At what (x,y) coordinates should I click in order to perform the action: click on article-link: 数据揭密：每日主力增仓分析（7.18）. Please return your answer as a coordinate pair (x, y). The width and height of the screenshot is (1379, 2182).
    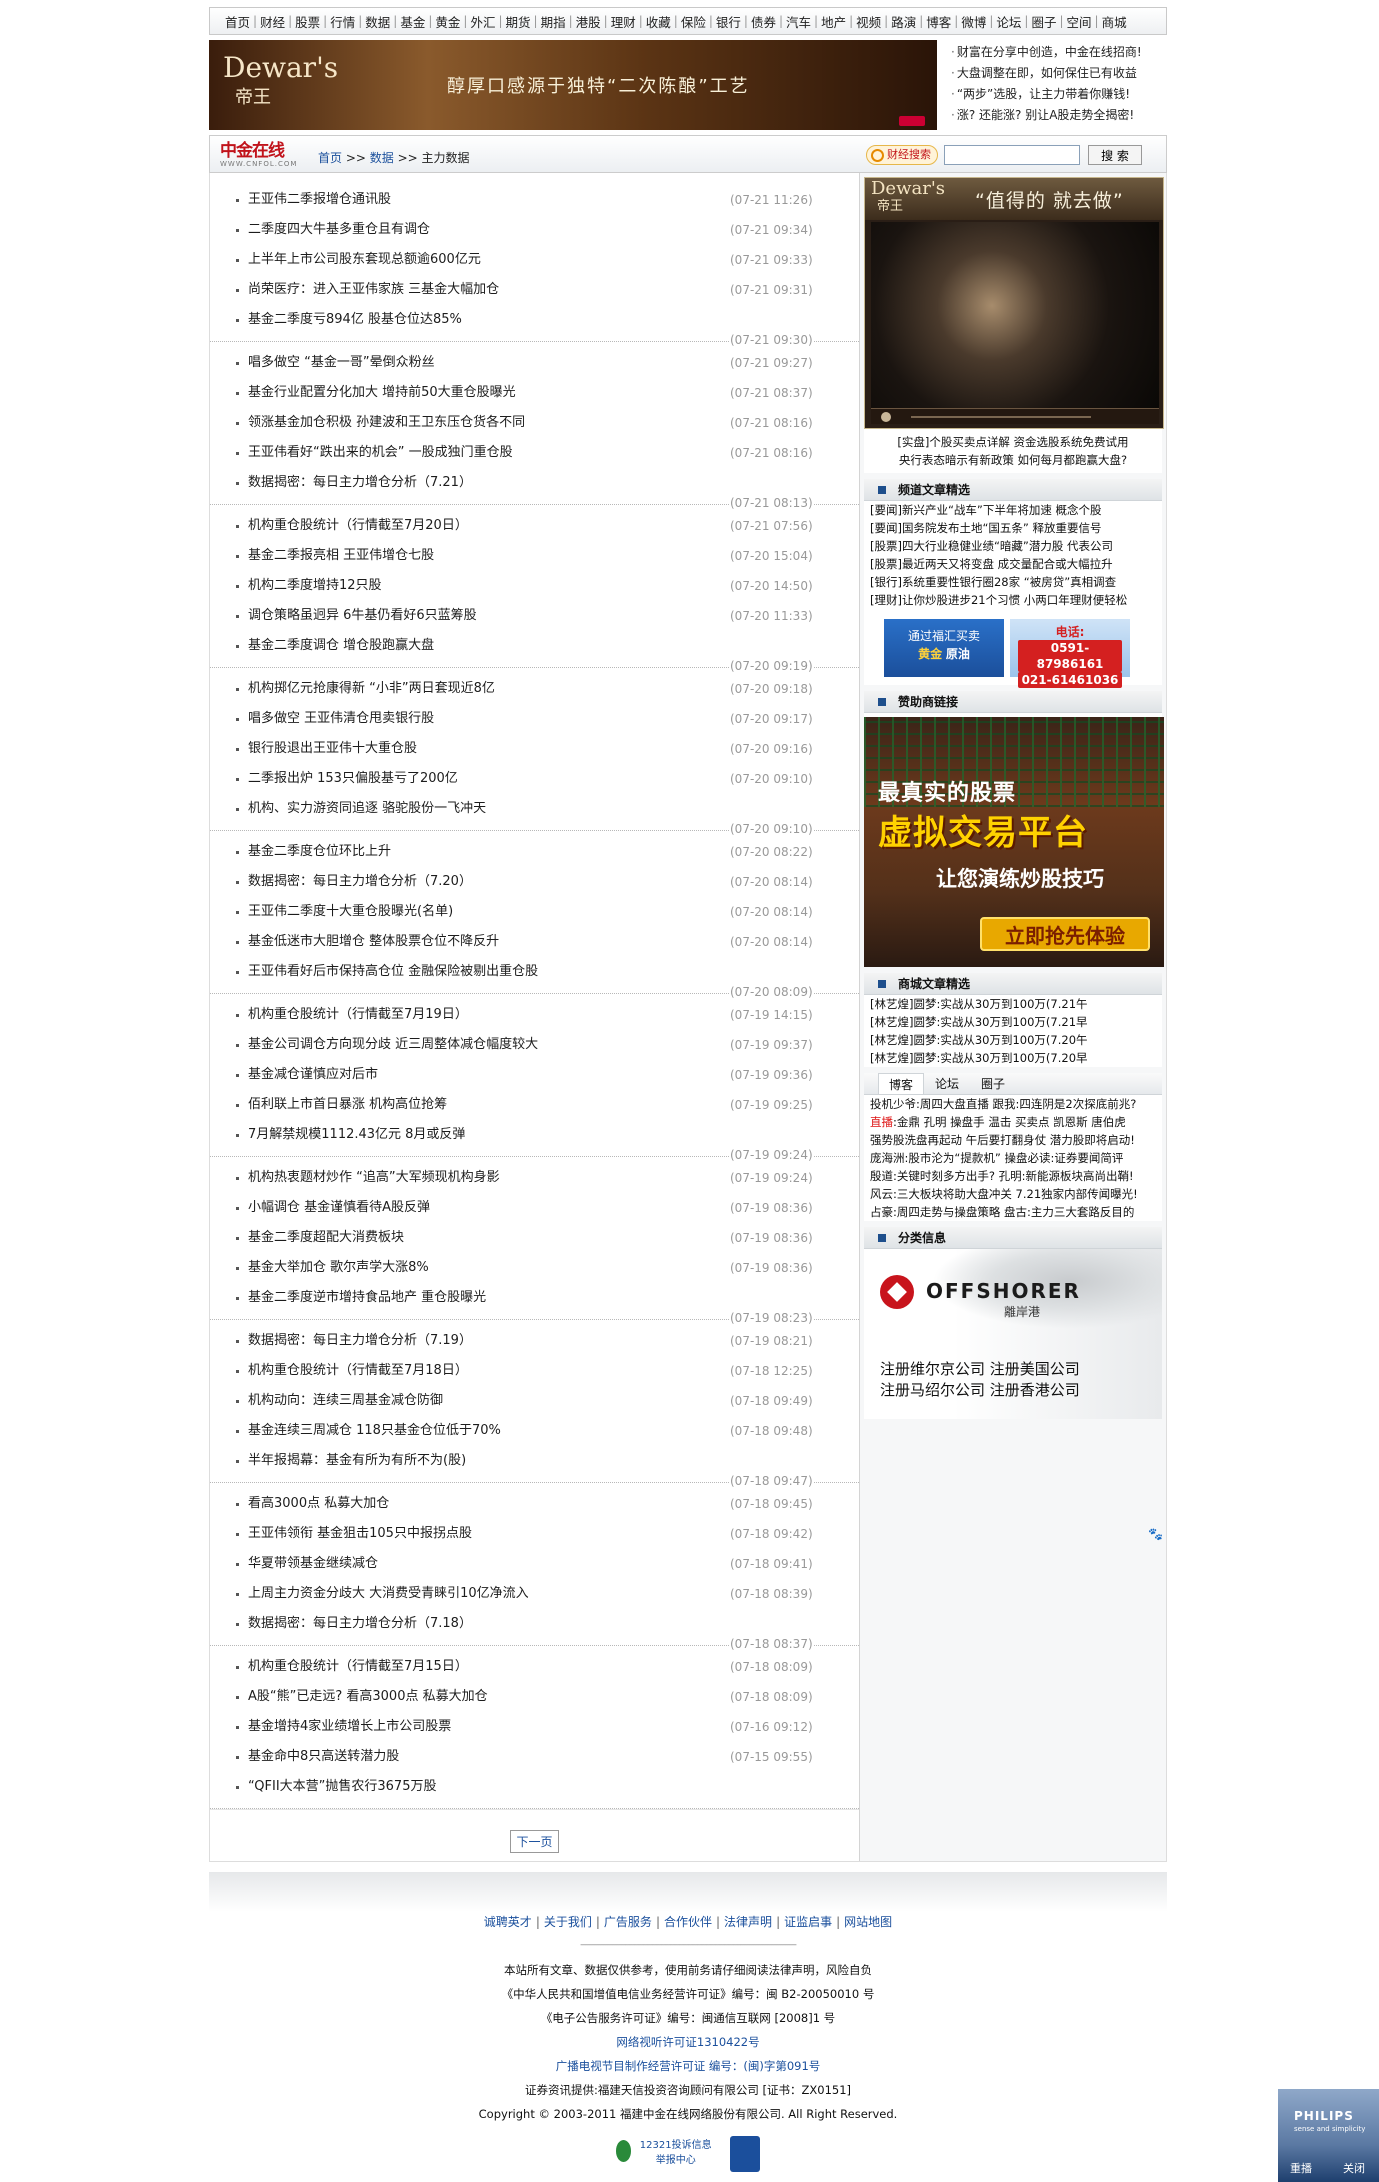
    Looking at the image, I should click on (360, 1623).